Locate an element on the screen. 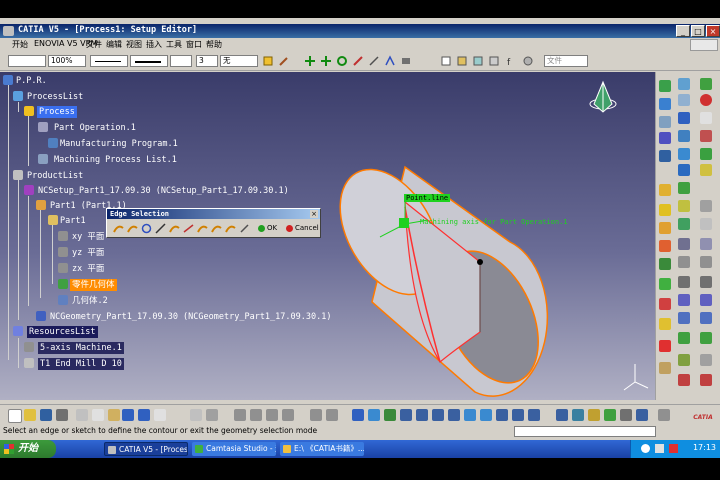 This screenshot has width=720, height=480. dialog-ok-button: OK is located at coordinates (267, 228).